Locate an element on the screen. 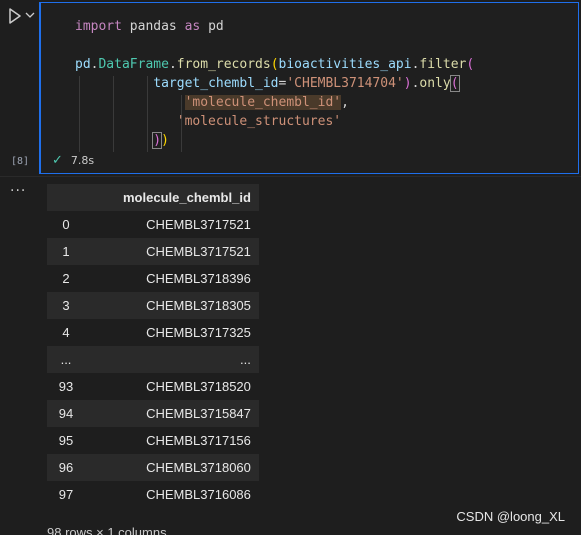 Image resolution: width=581 pixels, height=535 pixels. column-header: molecule_chembl_id is located at coordinates (172, 197).